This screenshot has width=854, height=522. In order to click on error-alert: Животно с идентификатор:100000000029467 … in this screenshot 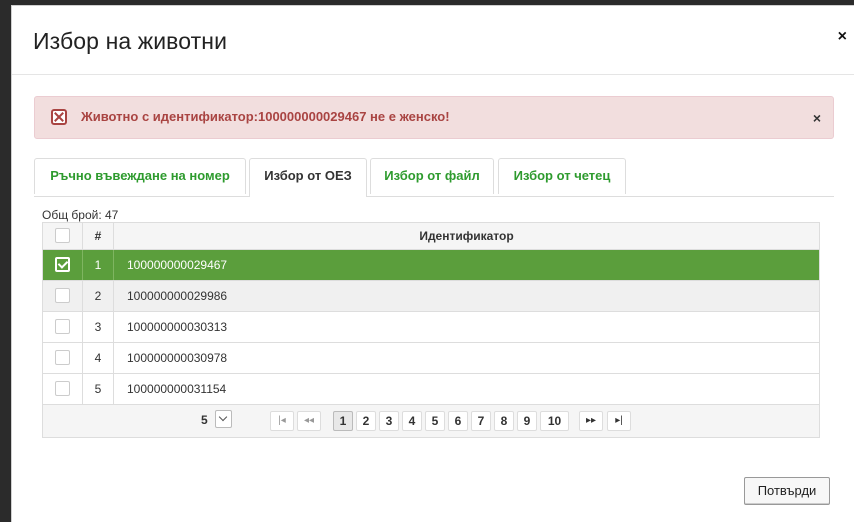, I will do `click(434, 117)`.